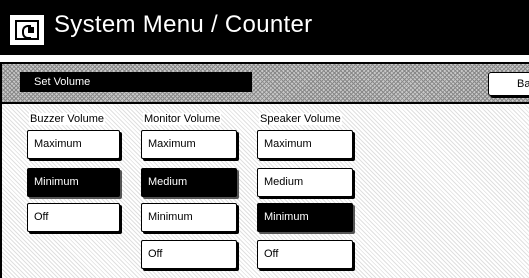  I want to click on speaker-option-maximum: Maximum, so click(305, 144).